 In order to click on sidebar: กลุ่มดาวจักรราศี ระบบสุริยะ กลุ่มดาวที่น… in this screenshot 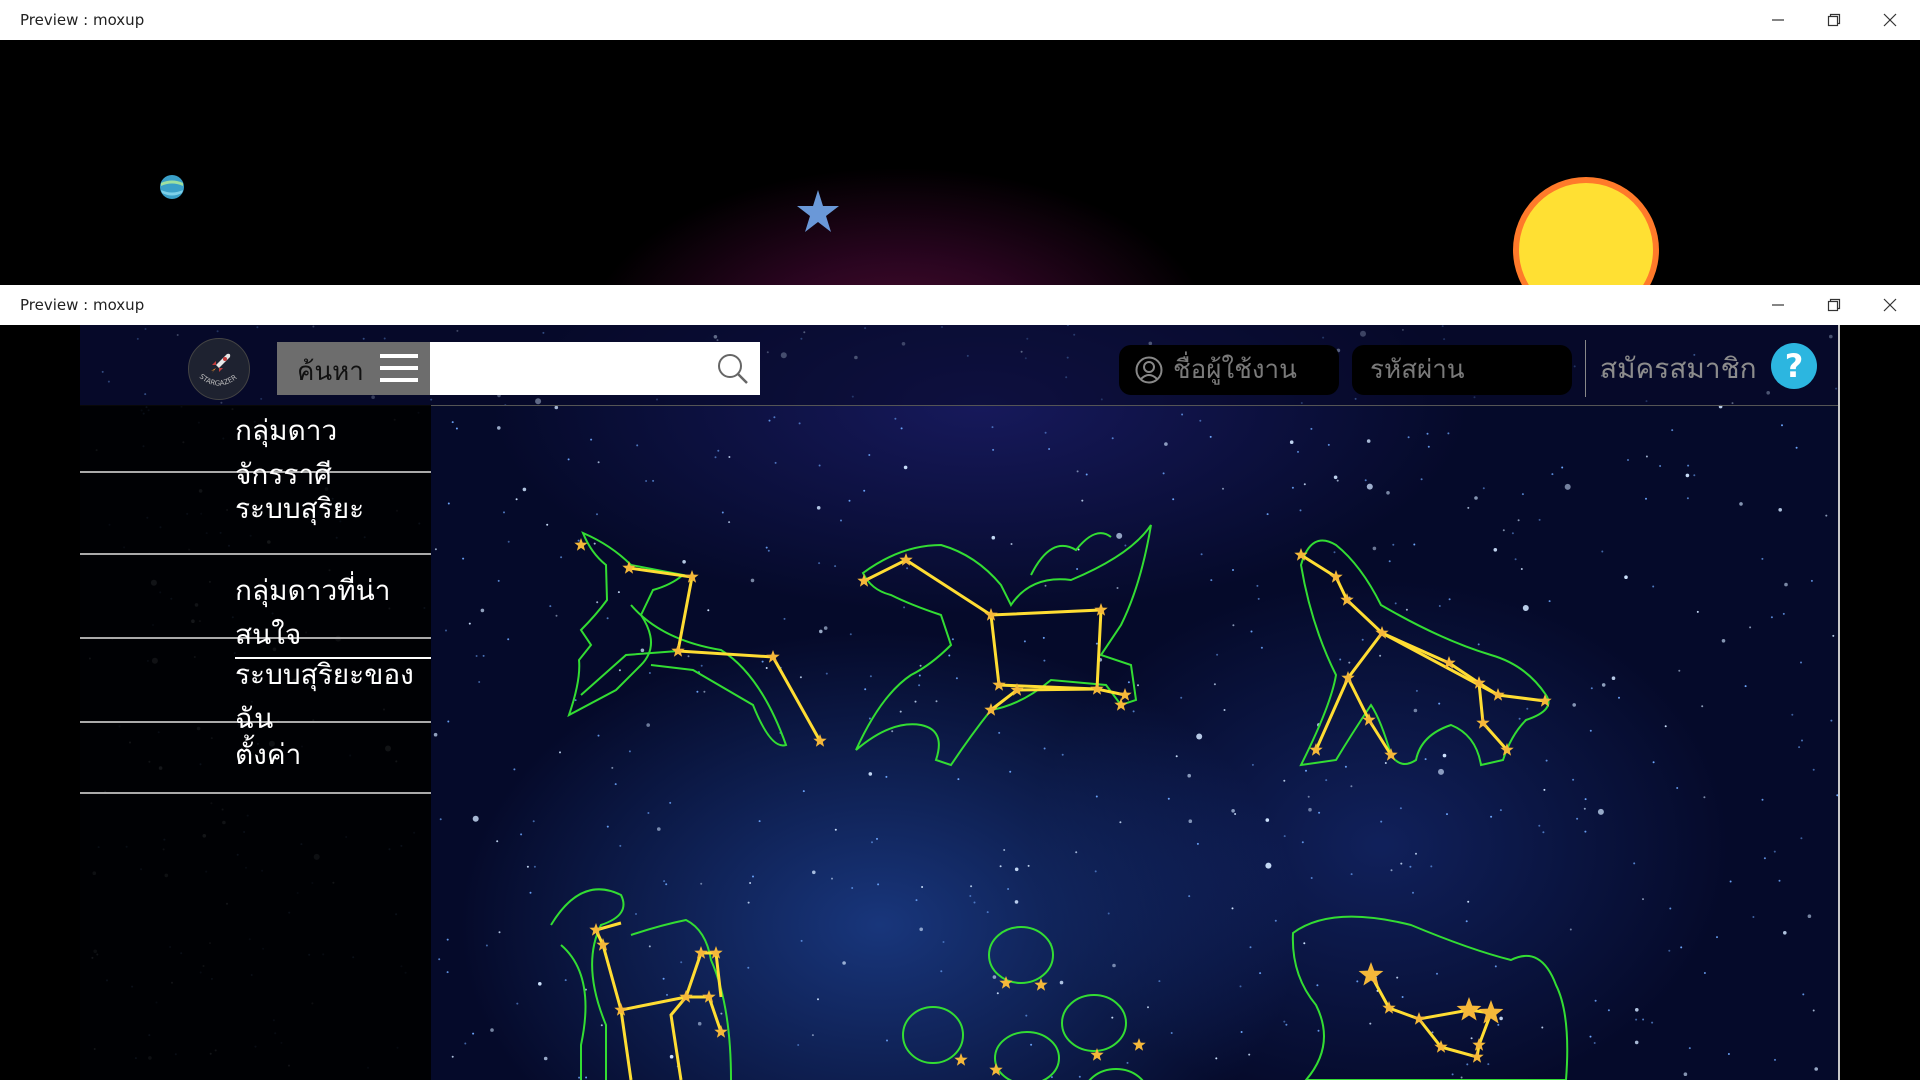, I will do `click(255, 742)`.